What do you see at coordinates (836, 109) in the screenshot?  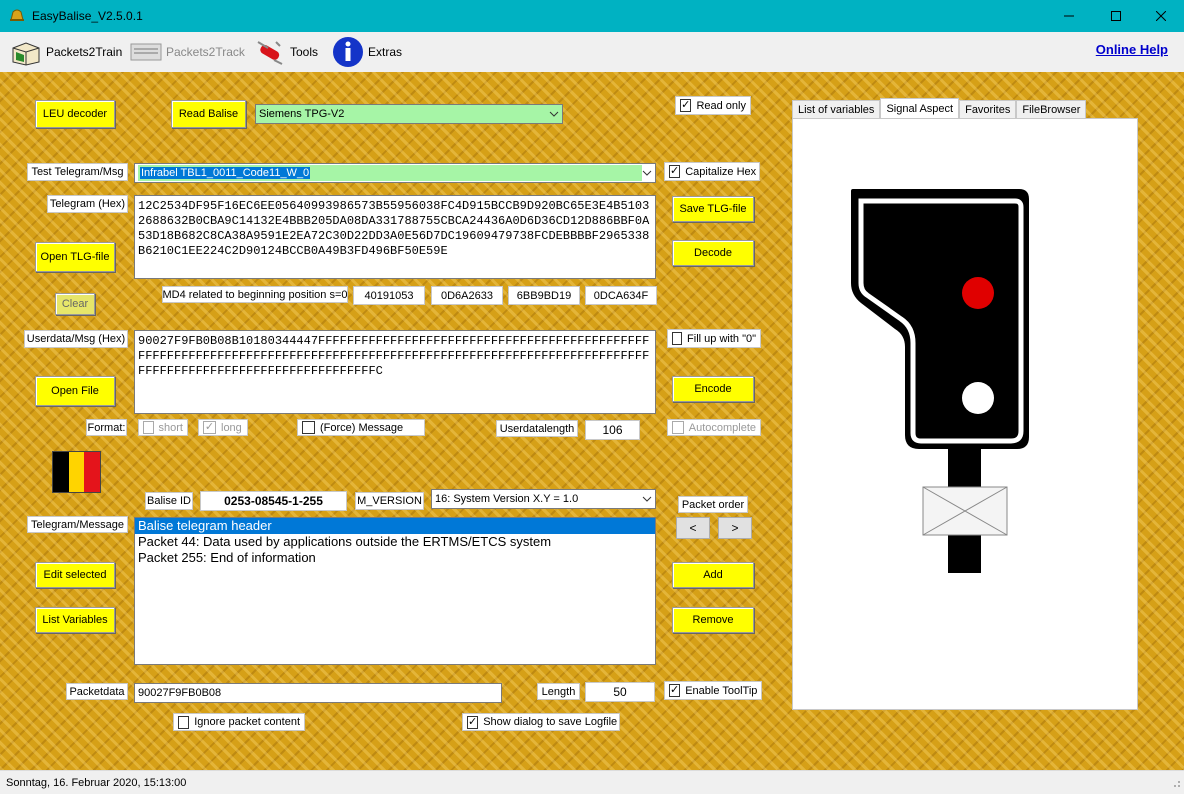 I see `tab-list-of-variables: List of variables` at bounding box center [836, 109].